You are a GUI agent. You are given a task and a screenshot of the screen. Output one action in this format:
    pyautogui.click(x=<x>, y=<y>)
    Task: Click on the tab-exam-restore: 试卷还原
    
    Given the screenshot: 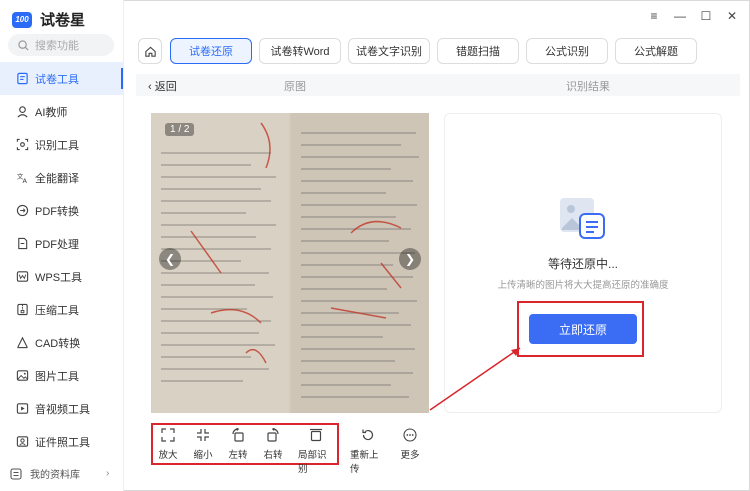 What is the action you would take?
    pyautogui.click(x=211, y=51)
    